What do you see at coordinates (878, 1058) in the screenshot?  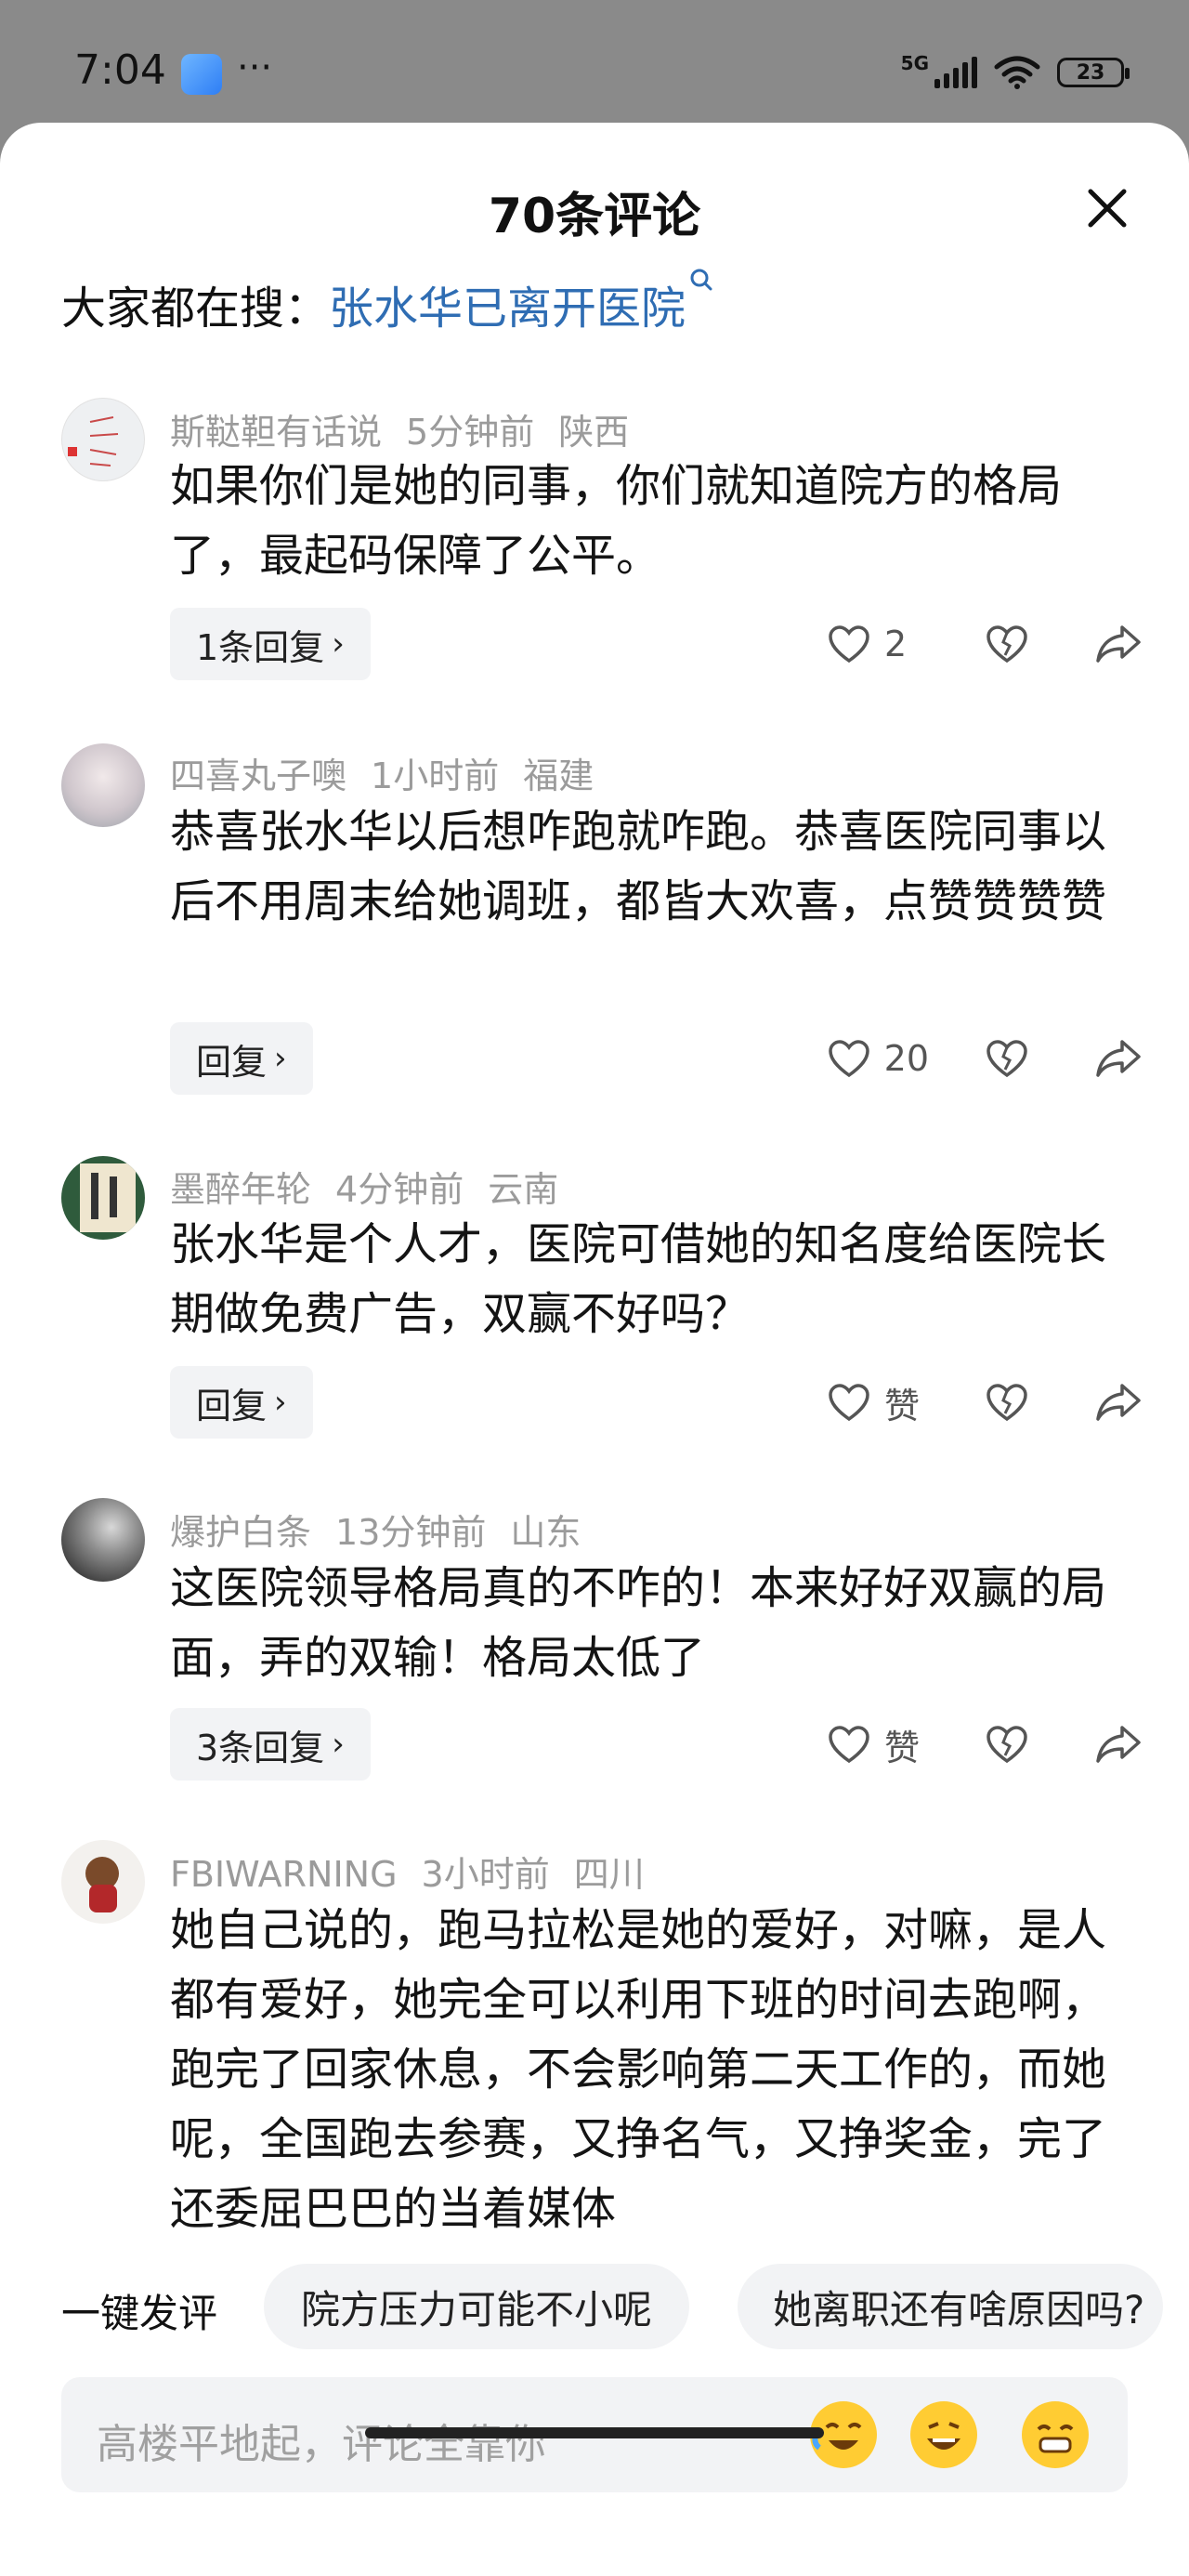 I see `like-button: 20` at bounding box center [878, 1058].